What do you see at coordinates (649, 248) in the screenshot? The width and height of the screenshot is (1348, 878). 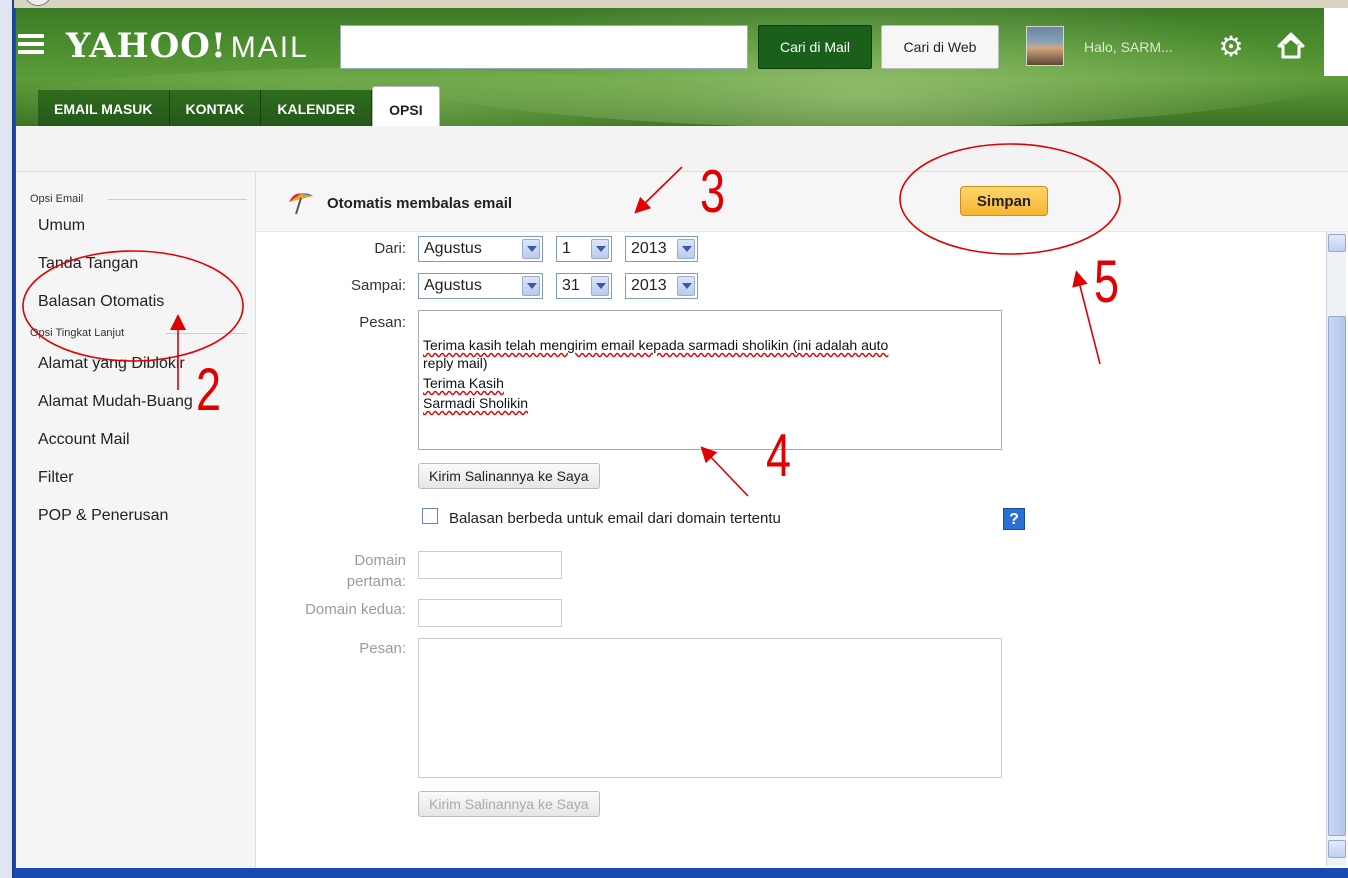 I see `from-year-value: 2013` at bounding box center [649, 248].